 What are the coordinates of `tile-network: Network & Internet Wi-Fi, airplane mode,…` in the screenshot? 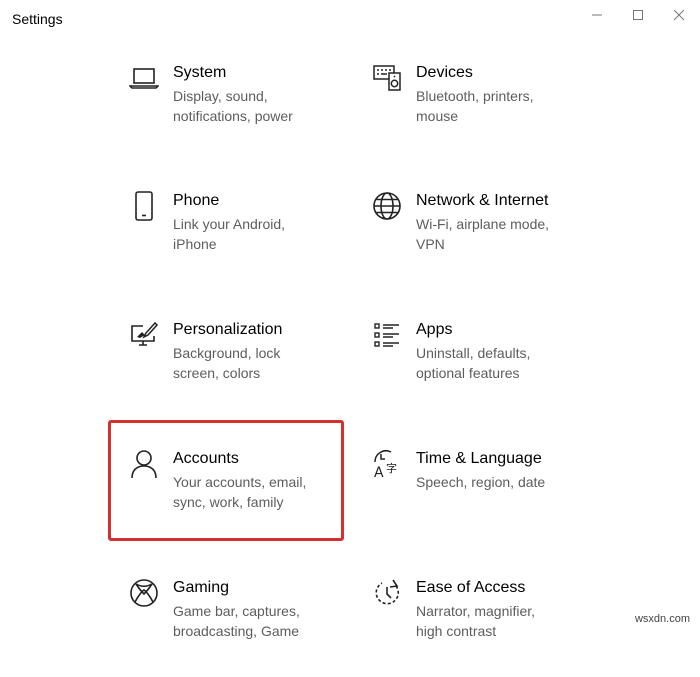 It's located at (486, 240).